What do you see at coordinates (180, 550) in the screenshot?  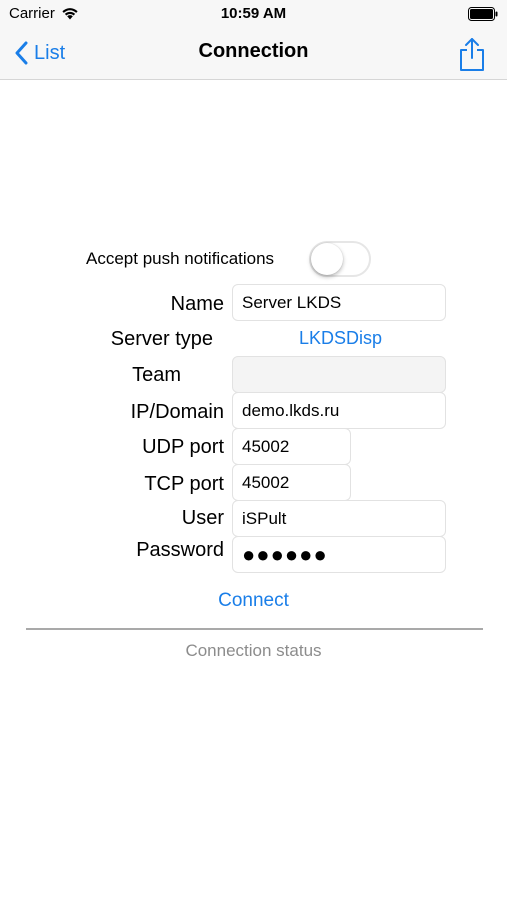 I see `password-label: Password` at bounding box center [180, 550].